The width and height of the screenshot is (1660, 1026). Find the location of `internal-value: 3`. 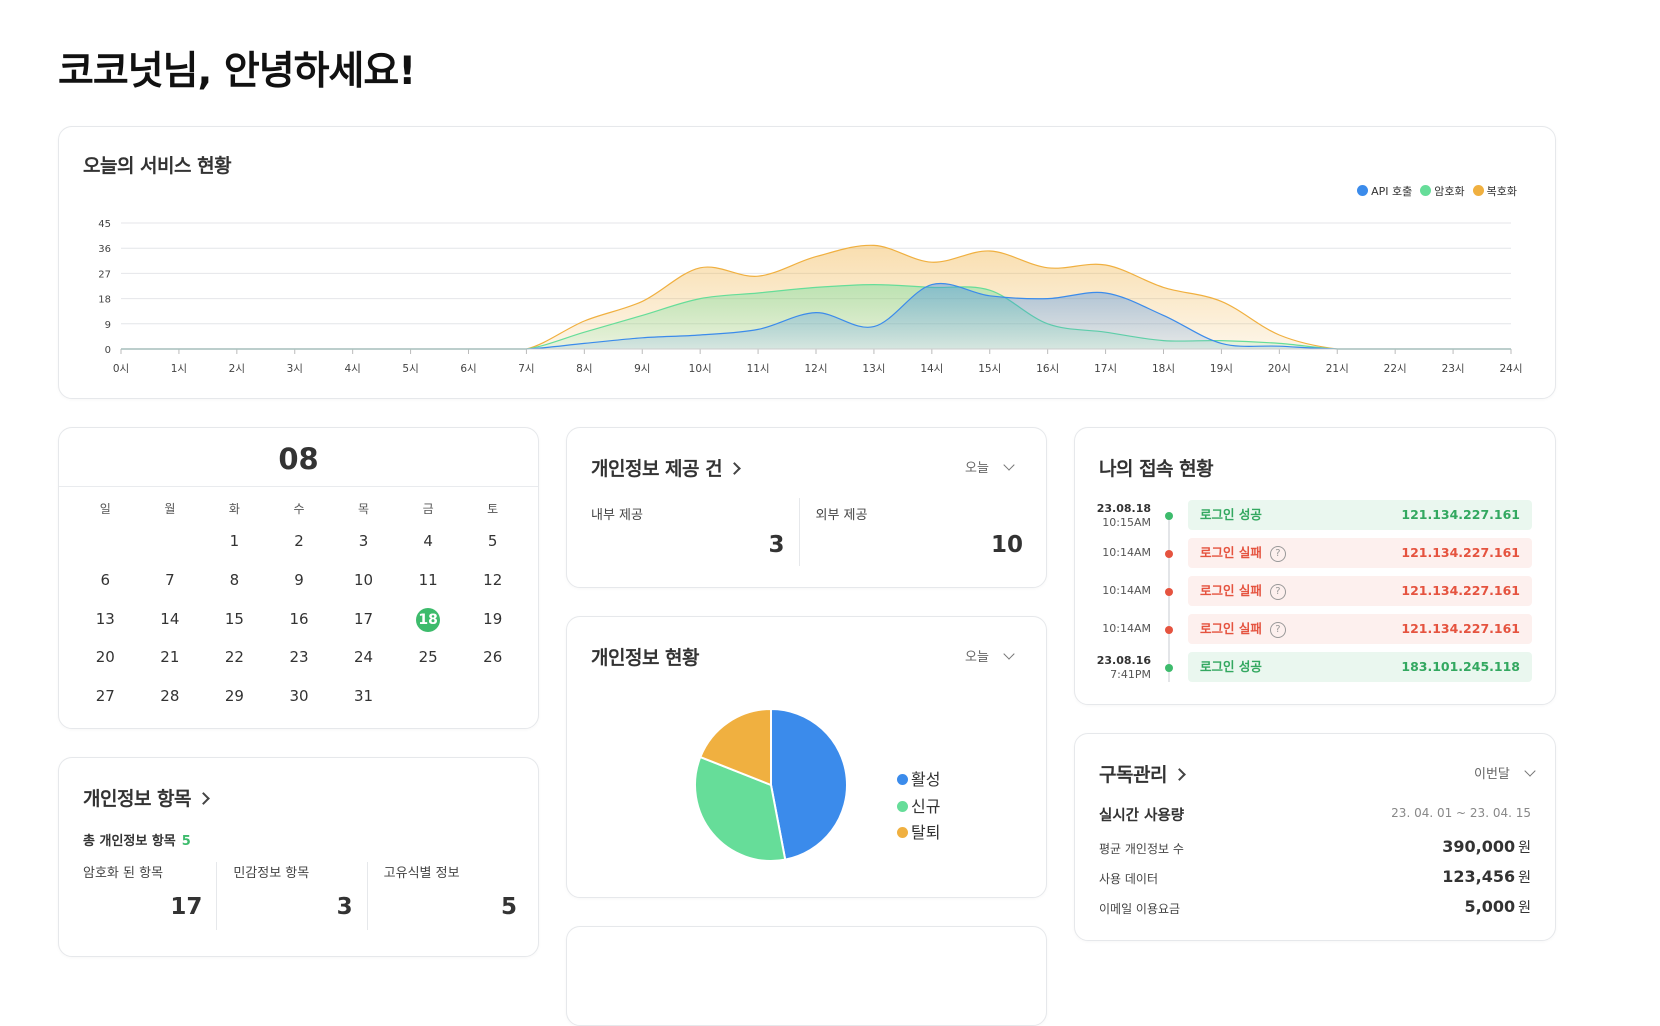

internal-value: 3 is located at coordinates (776, 545).